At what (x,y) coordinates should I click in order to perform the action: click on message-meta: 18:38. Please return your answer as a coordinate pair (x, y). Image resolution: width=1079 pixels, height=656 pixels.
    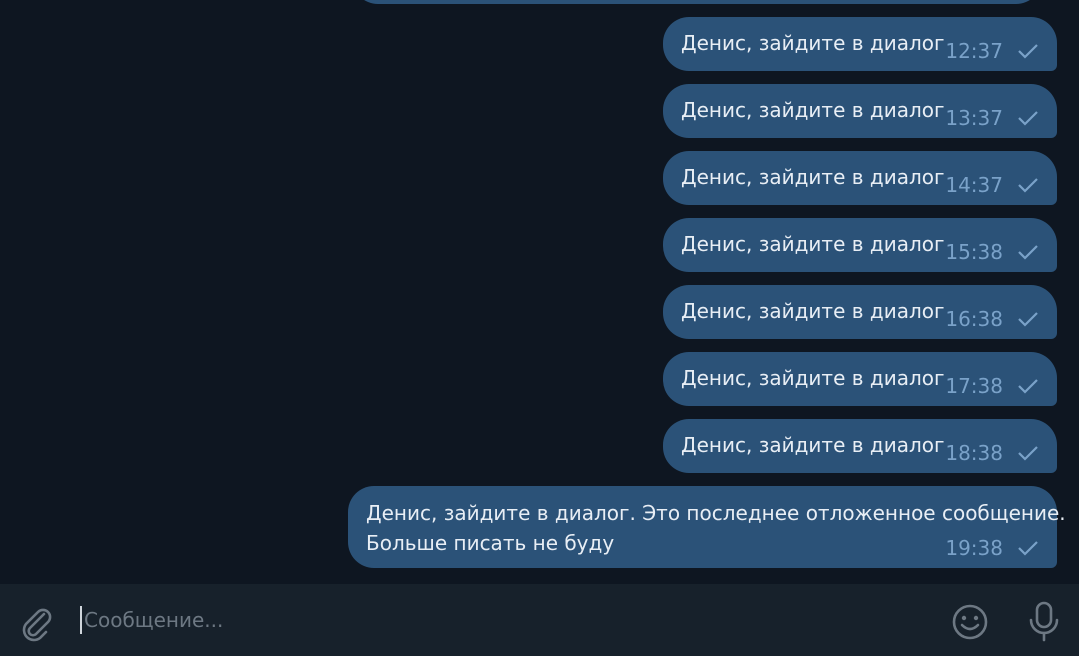
    Looking at the image, I should click on (992, 453).